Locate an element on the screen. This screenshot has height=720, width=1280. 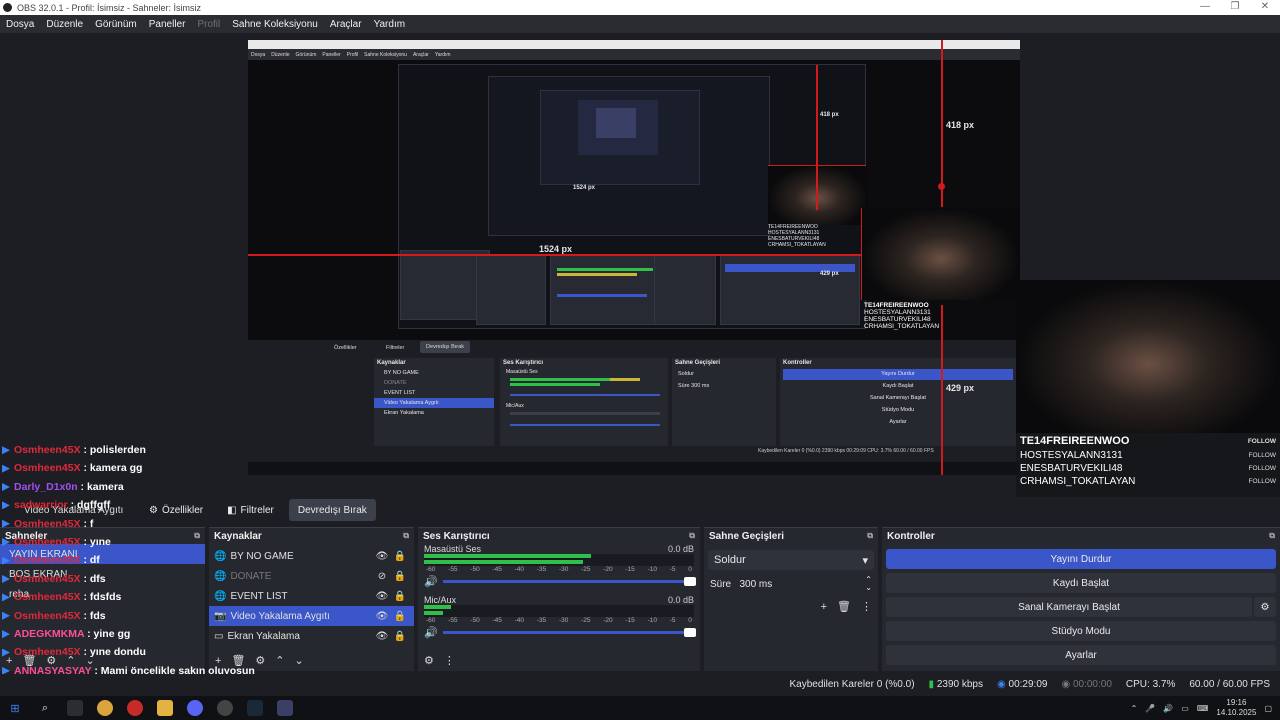
menu-yardim: Yardım is located at coordinates (390, 24).